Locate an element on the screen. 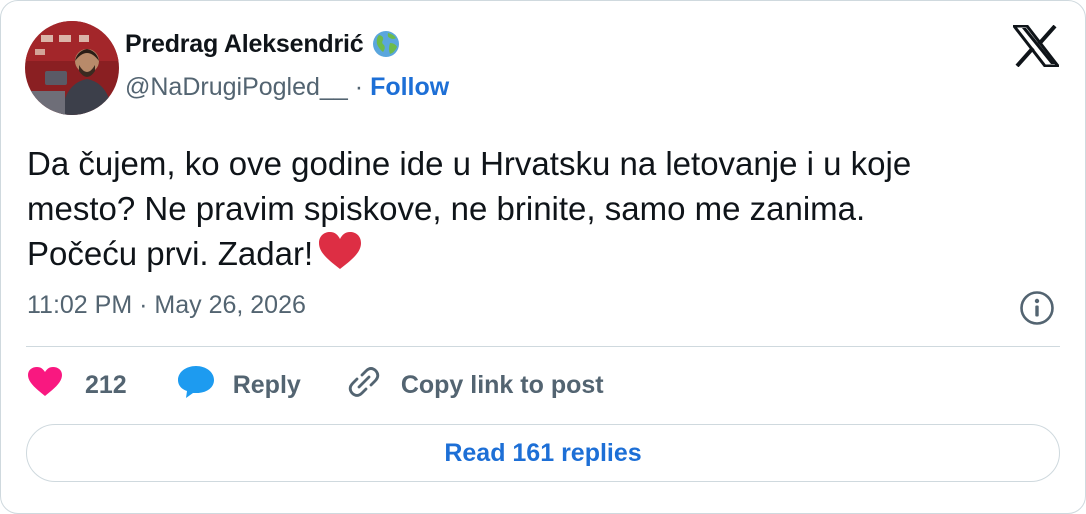 This screenshot has height=514, width=1086. action-bar: 212 Reply Copy link to post is located at coordinates (315, 385).